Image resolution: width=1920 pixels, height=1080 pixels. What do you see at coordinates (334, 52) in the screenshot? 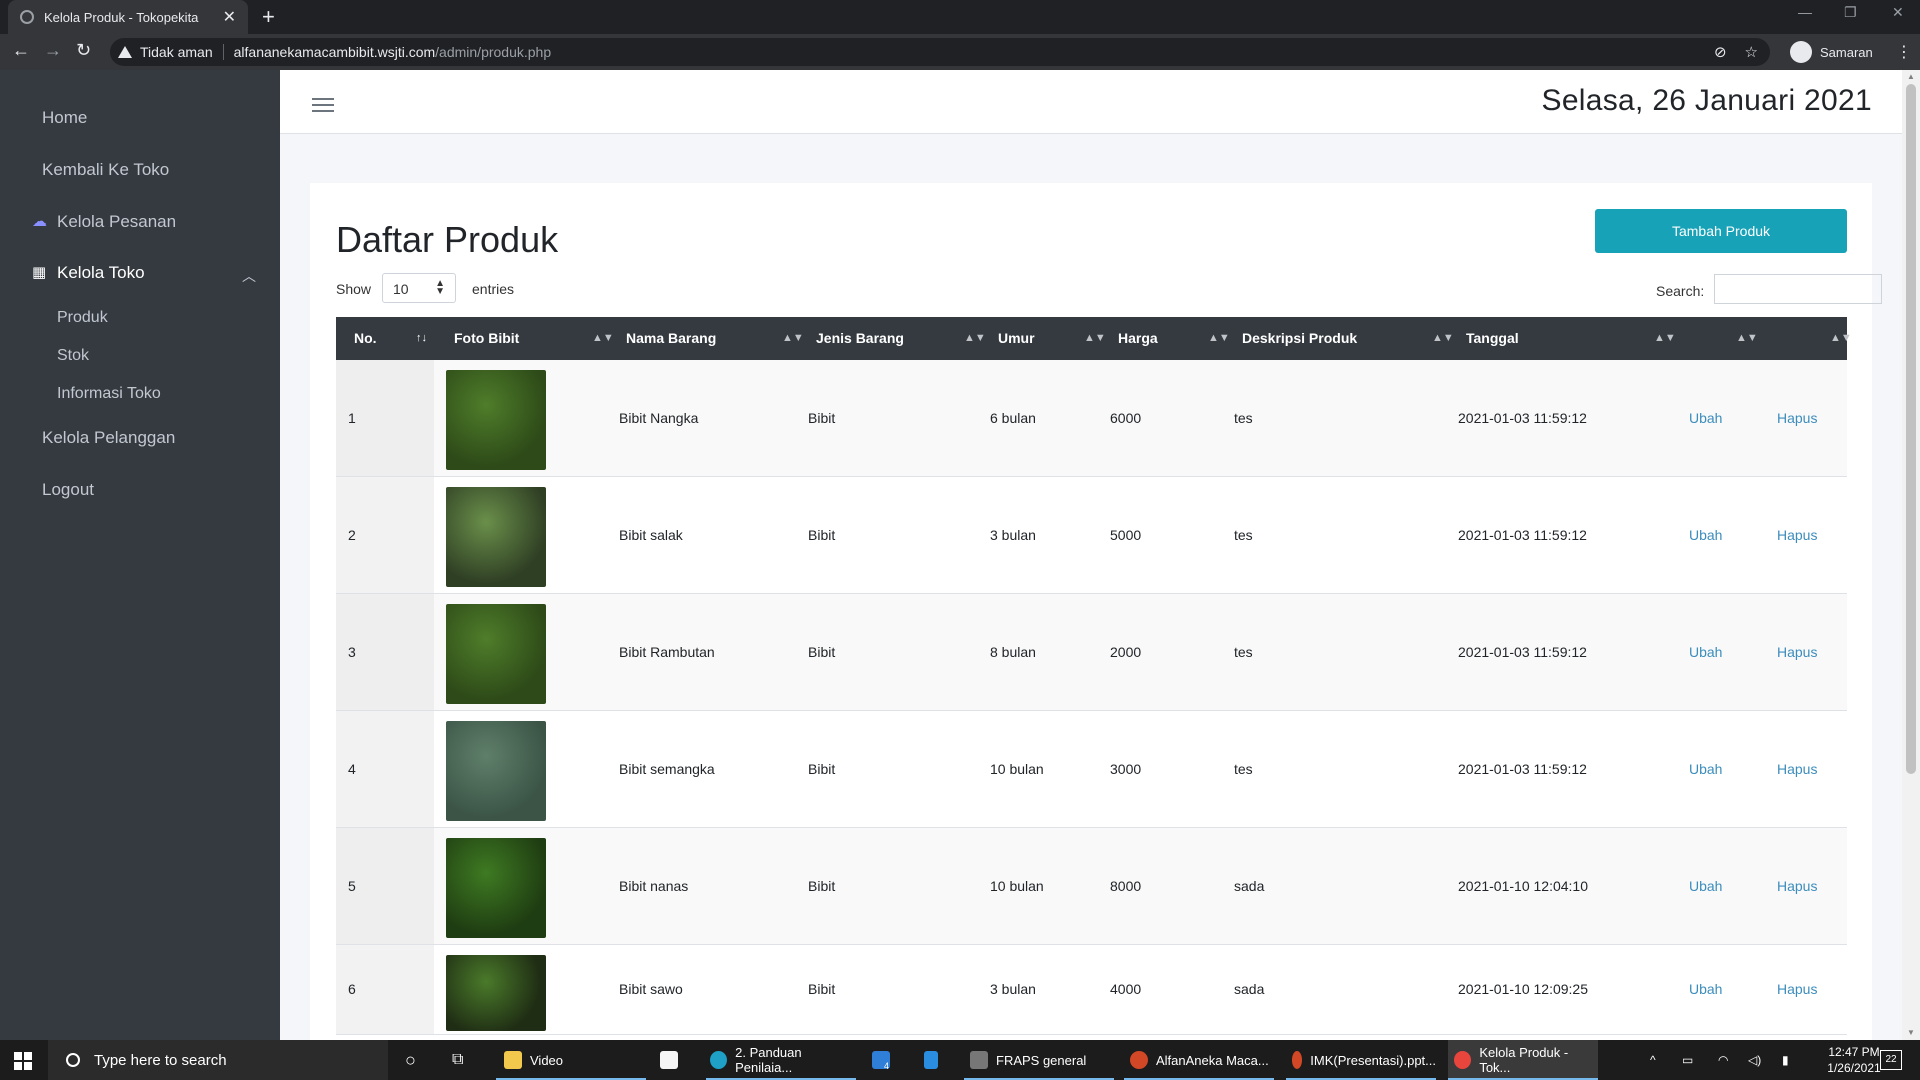
I see `url-host: alfananekamacambibit.wsjti.com` at bounding box center [334, 52].